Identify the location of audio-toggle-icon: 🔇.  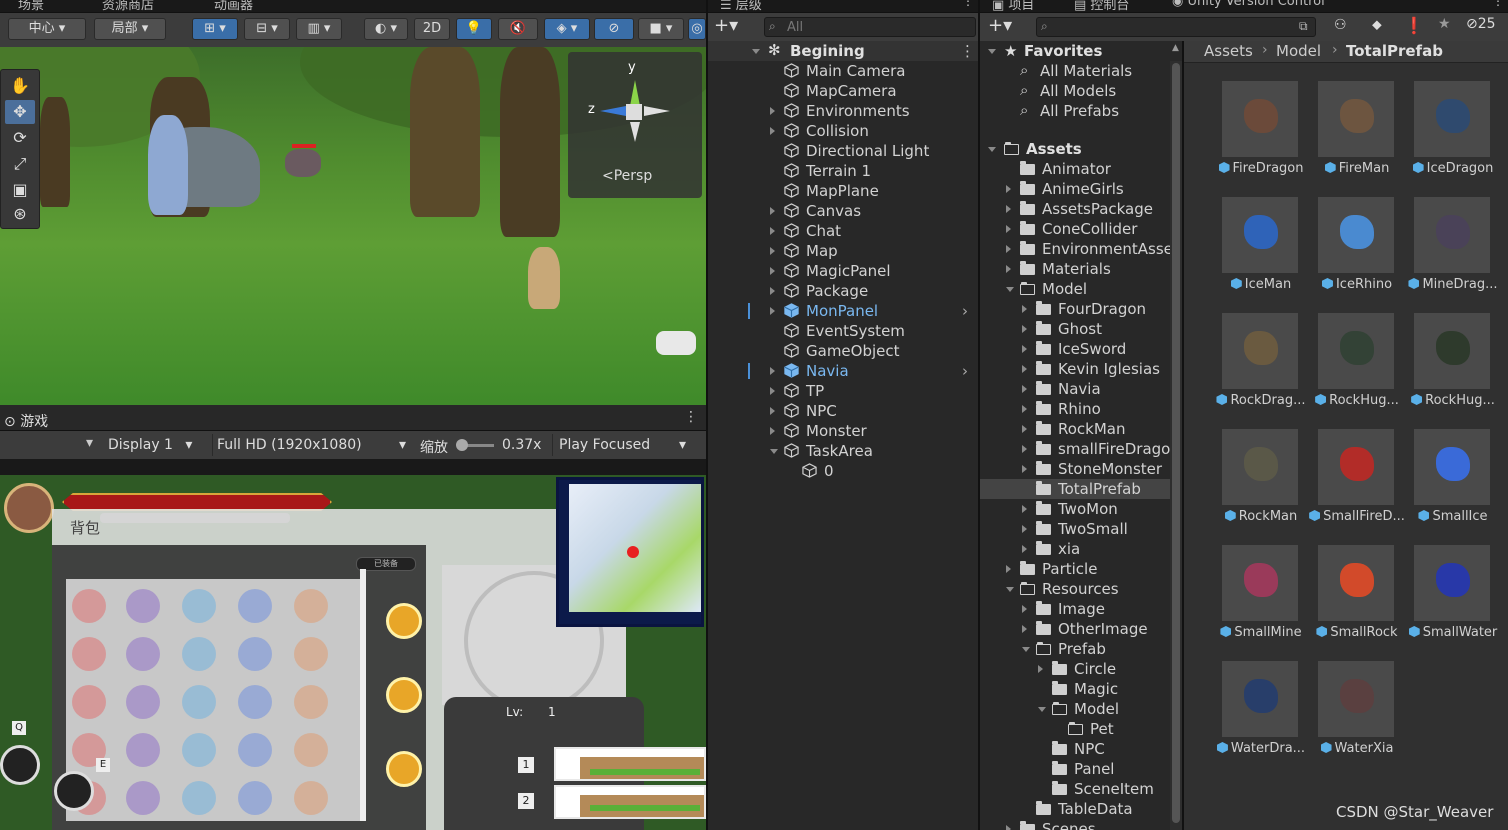
(518, 29).